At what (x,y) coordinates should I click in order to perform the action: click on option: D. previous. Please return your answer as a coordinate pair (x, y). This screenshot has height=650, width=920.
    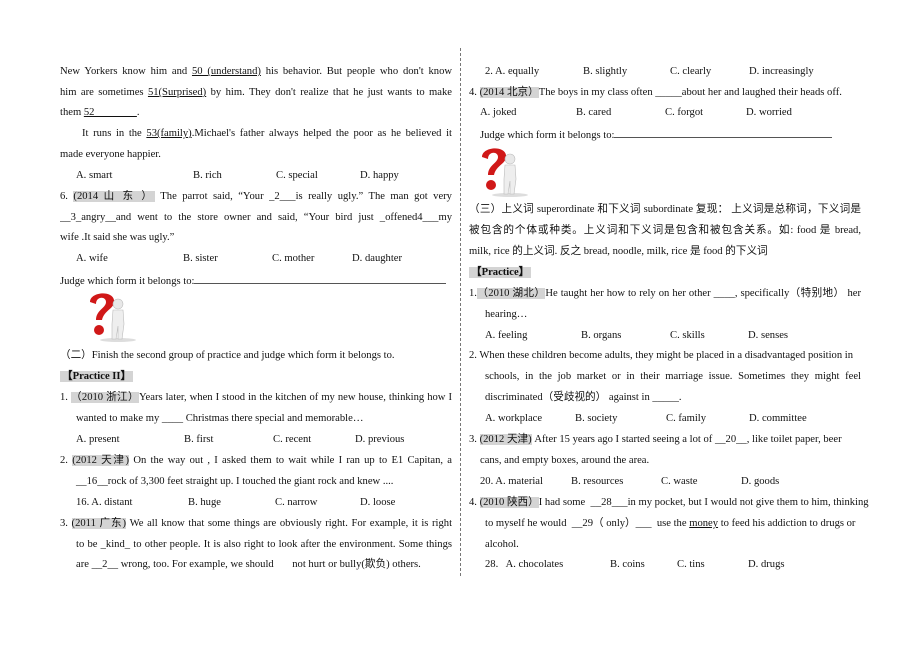
    Looking at the image, I should click on (380, 439).